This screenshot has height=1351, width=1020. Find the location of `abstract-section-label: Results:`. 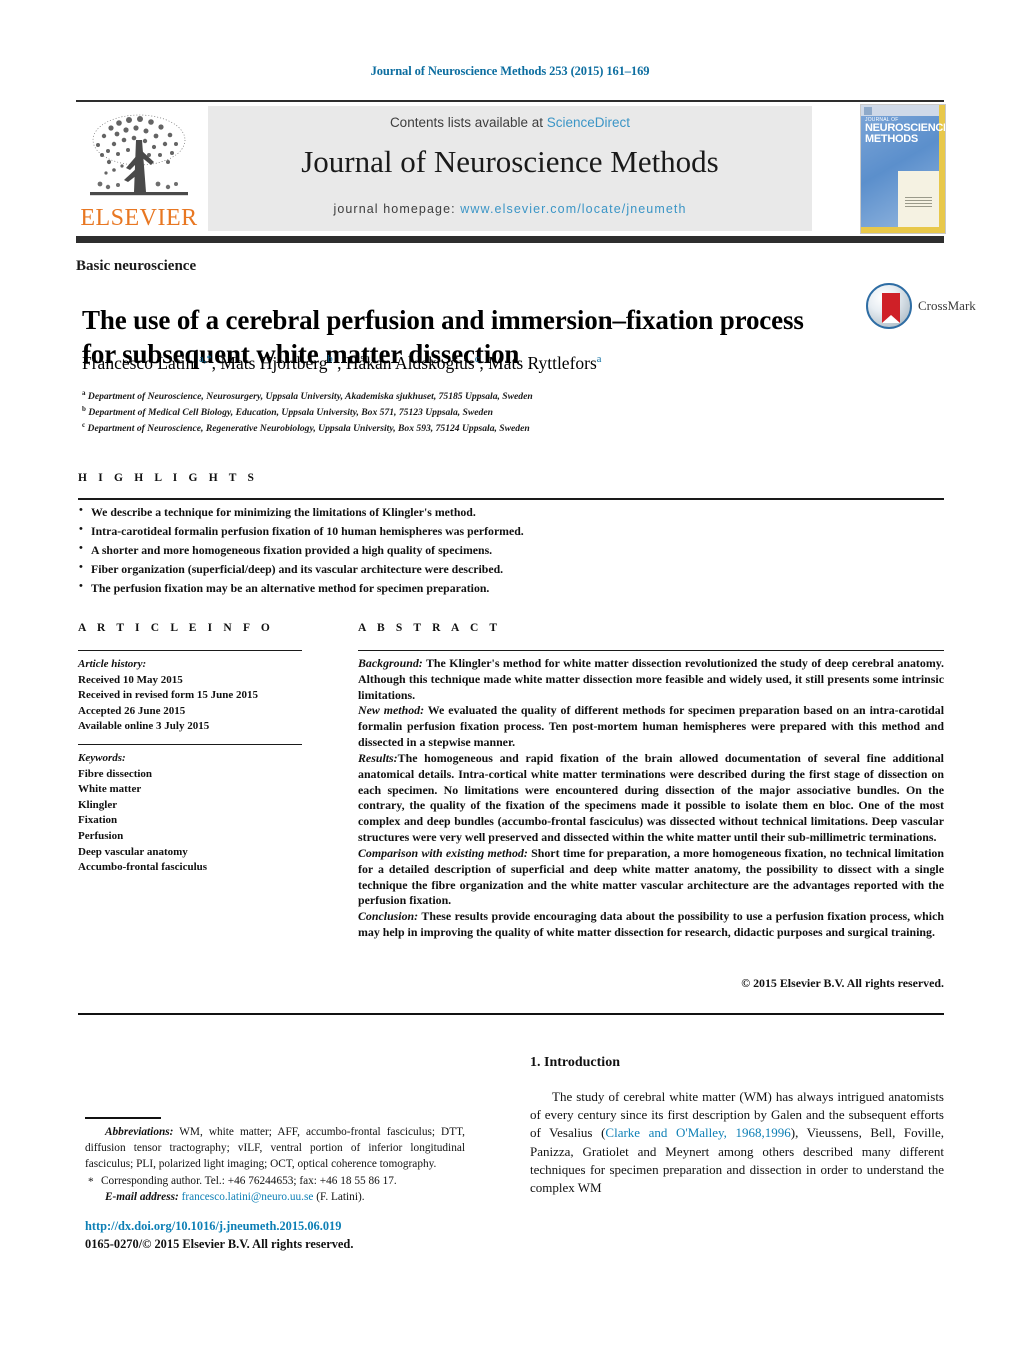

abstract-section-label: Results: is located at coordinates (378, 757).